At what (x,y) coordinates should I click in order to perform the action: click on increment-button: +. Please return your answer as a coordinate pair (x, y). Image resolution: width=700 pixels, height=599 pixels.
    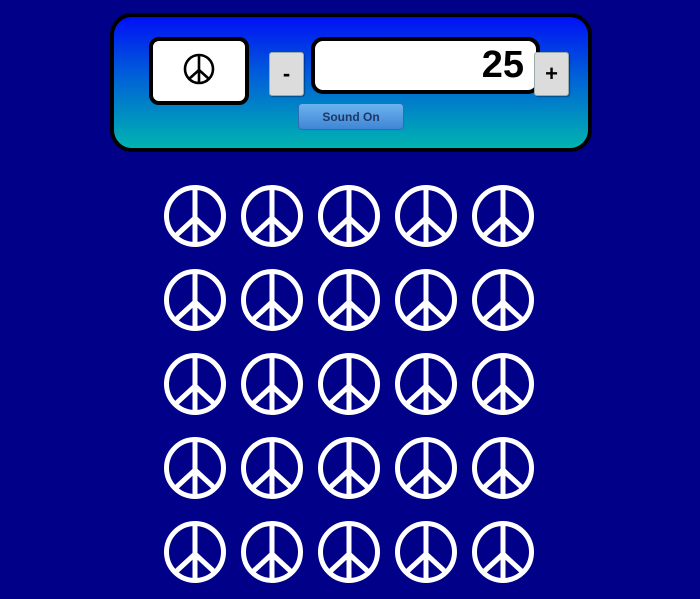
    Looking at the image, I should click on (551, 74).